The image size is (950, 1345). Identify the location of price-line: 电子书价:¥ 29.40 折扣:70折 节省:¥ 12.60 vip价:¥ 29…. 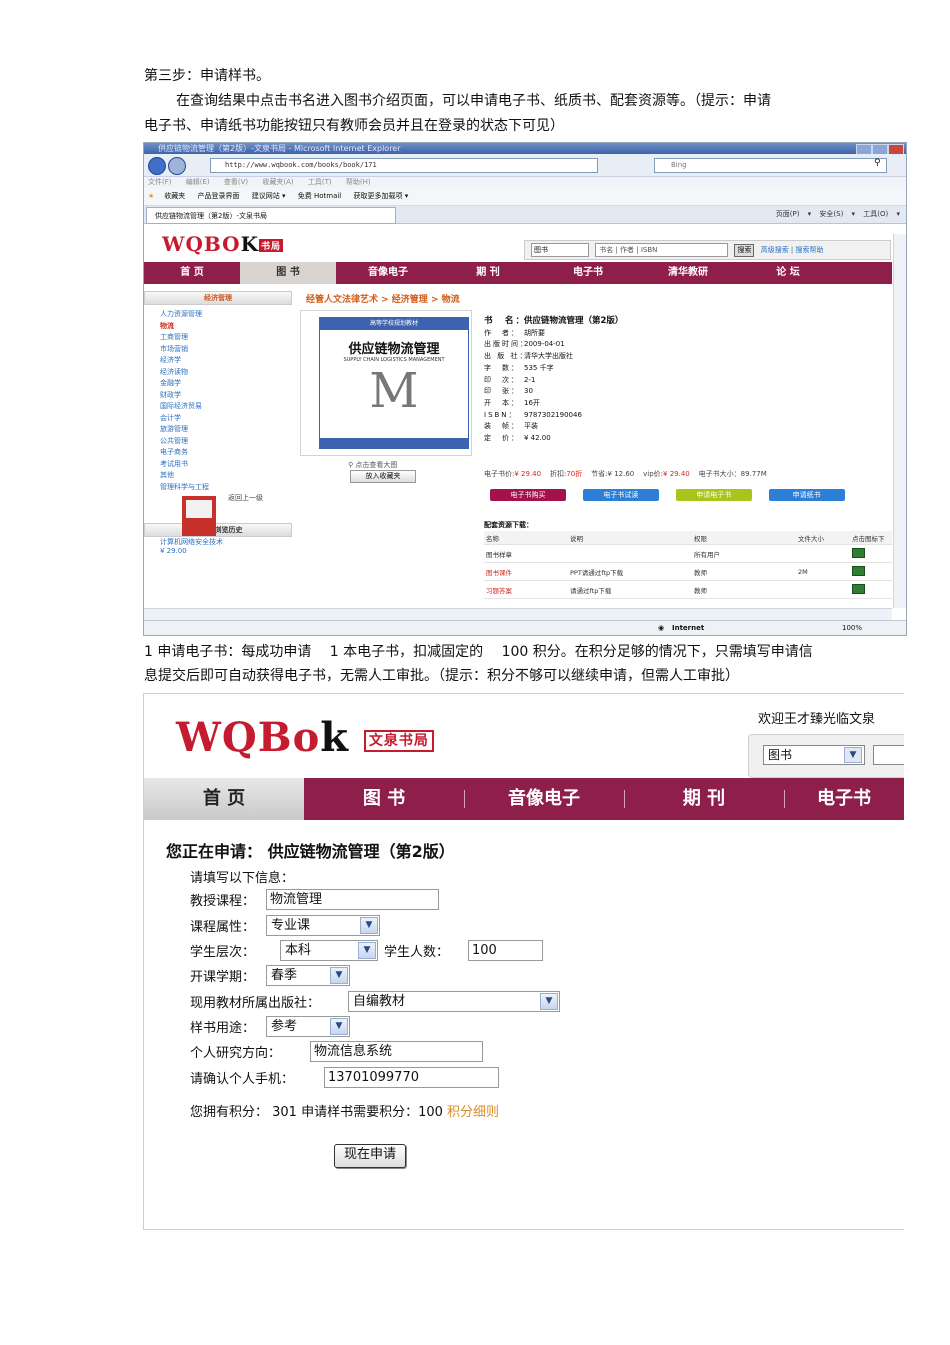
(625, 474).